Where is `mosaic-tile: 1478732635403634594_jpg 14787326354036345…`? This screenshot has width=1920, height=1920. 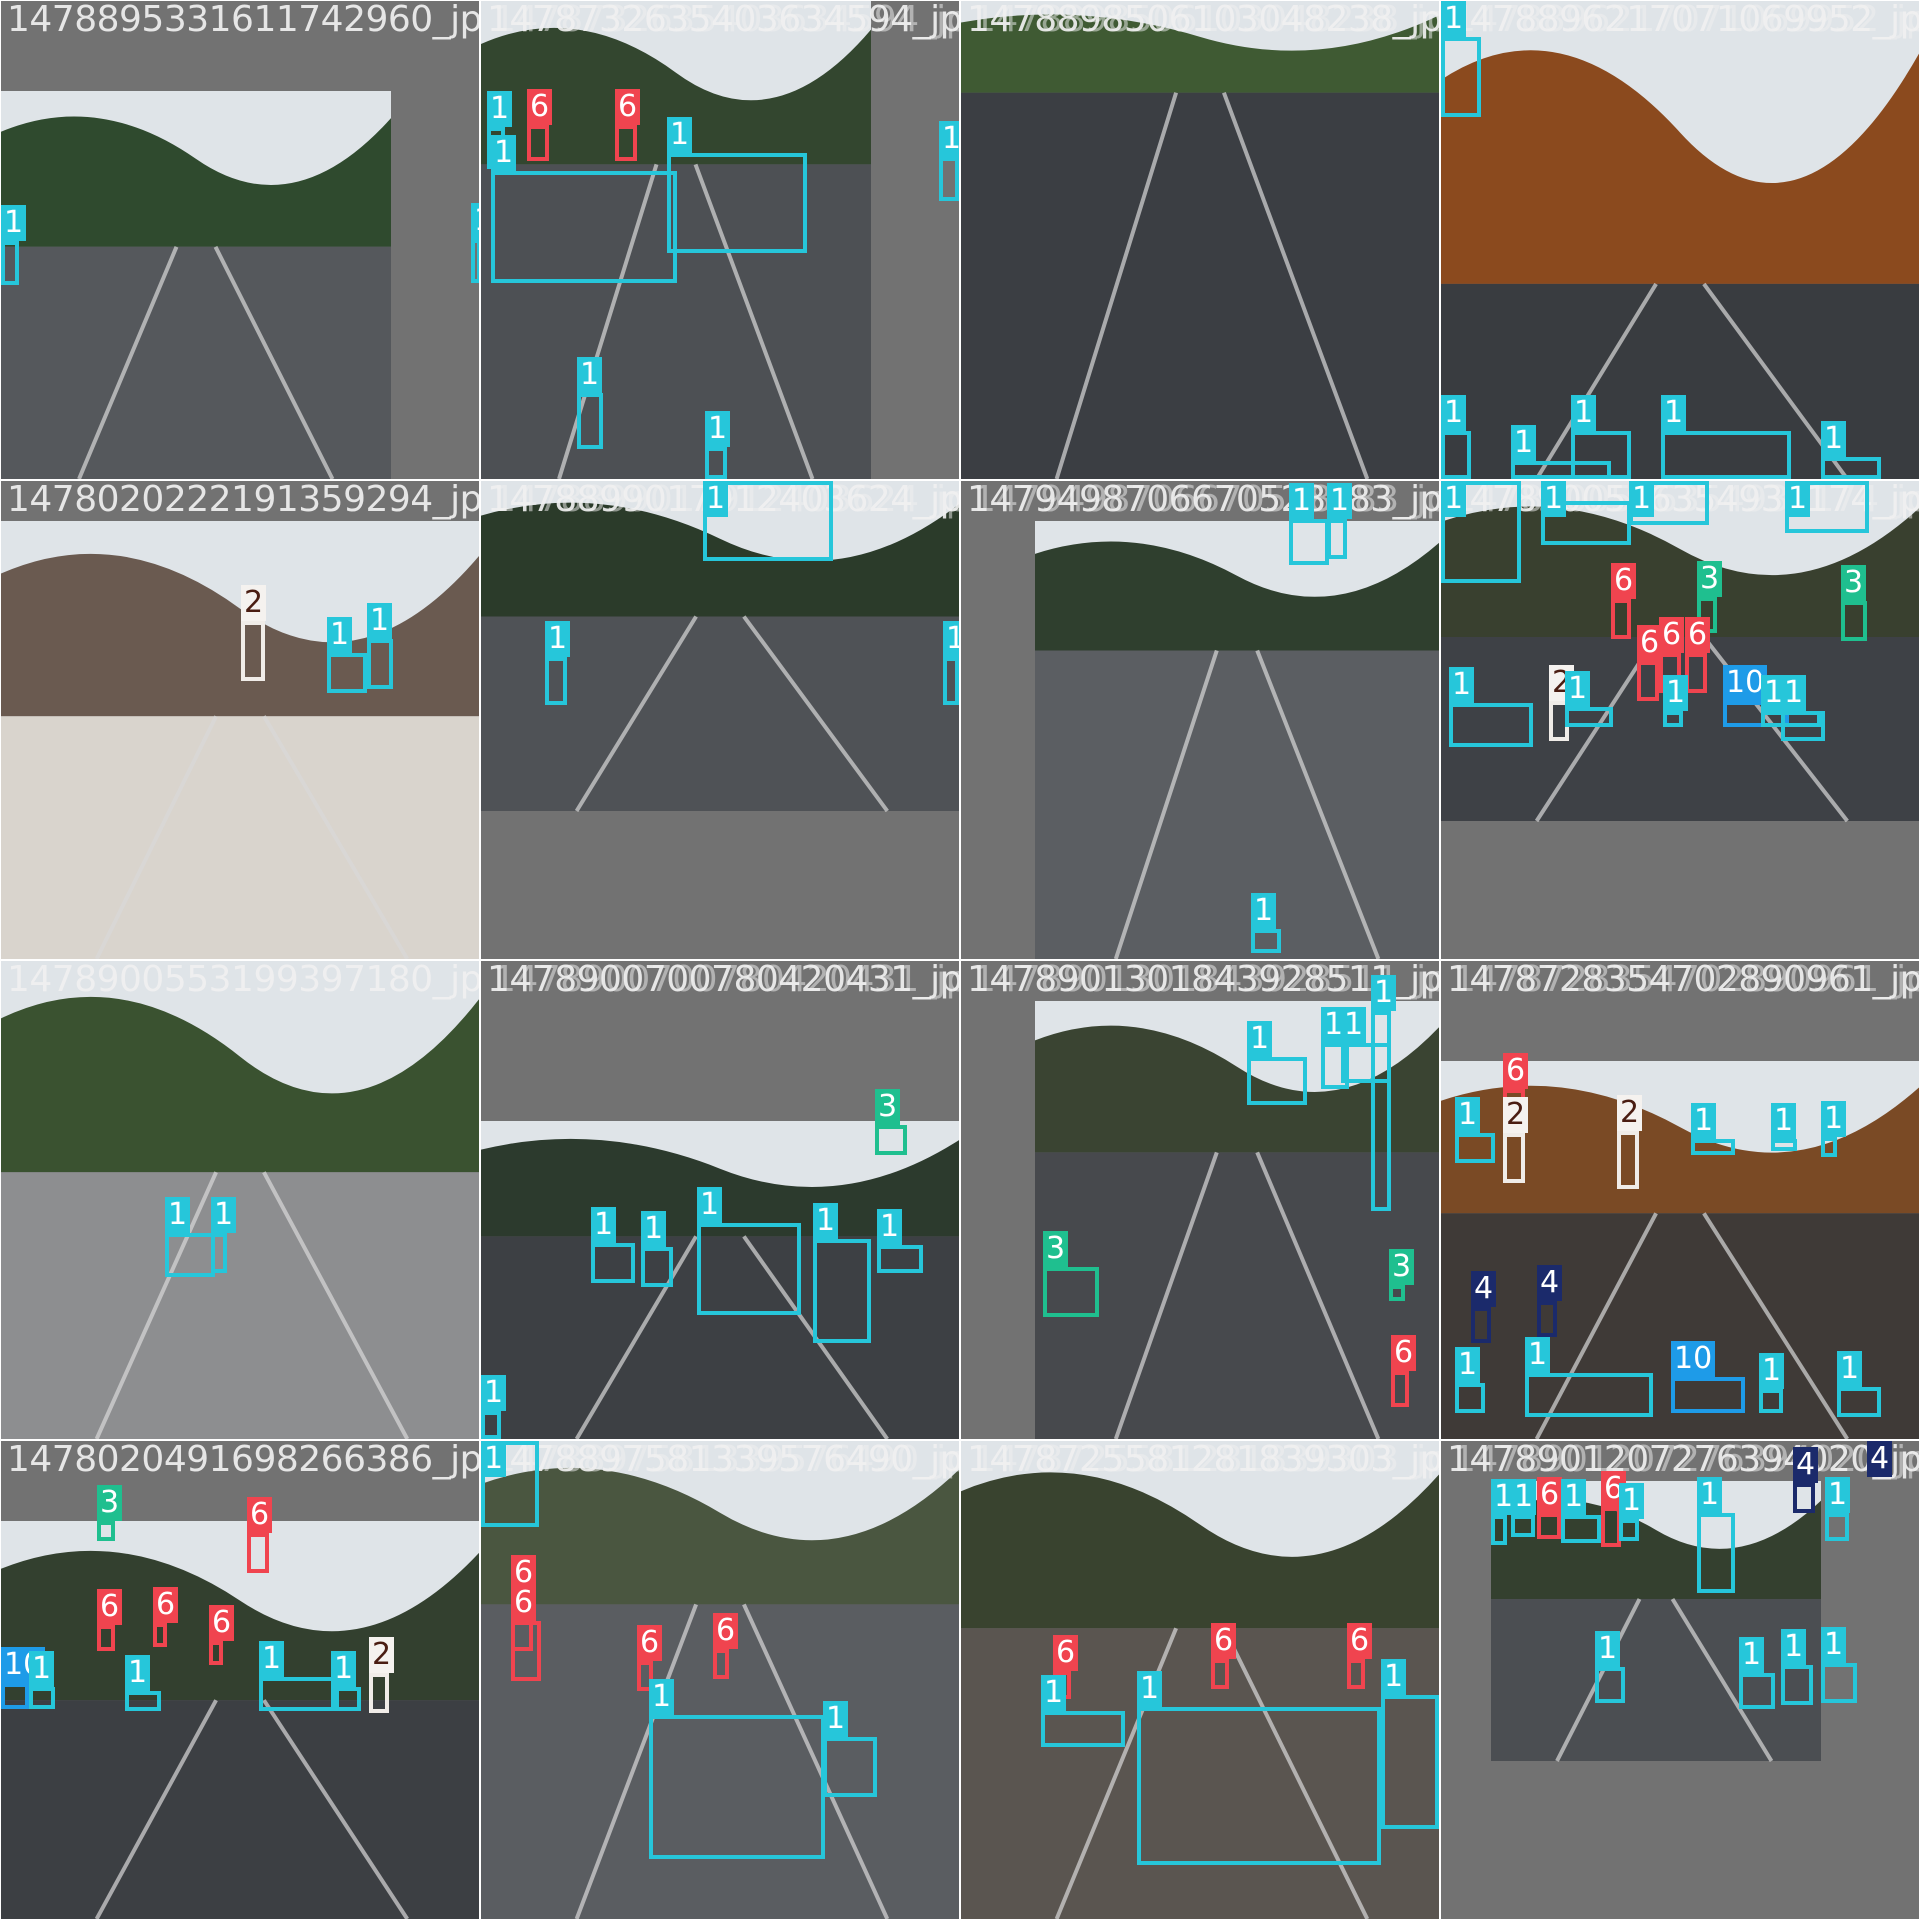 mosaic-tile: 1478732635403634594_jpg 14787326354036345… is located at coordinates (720, 240).